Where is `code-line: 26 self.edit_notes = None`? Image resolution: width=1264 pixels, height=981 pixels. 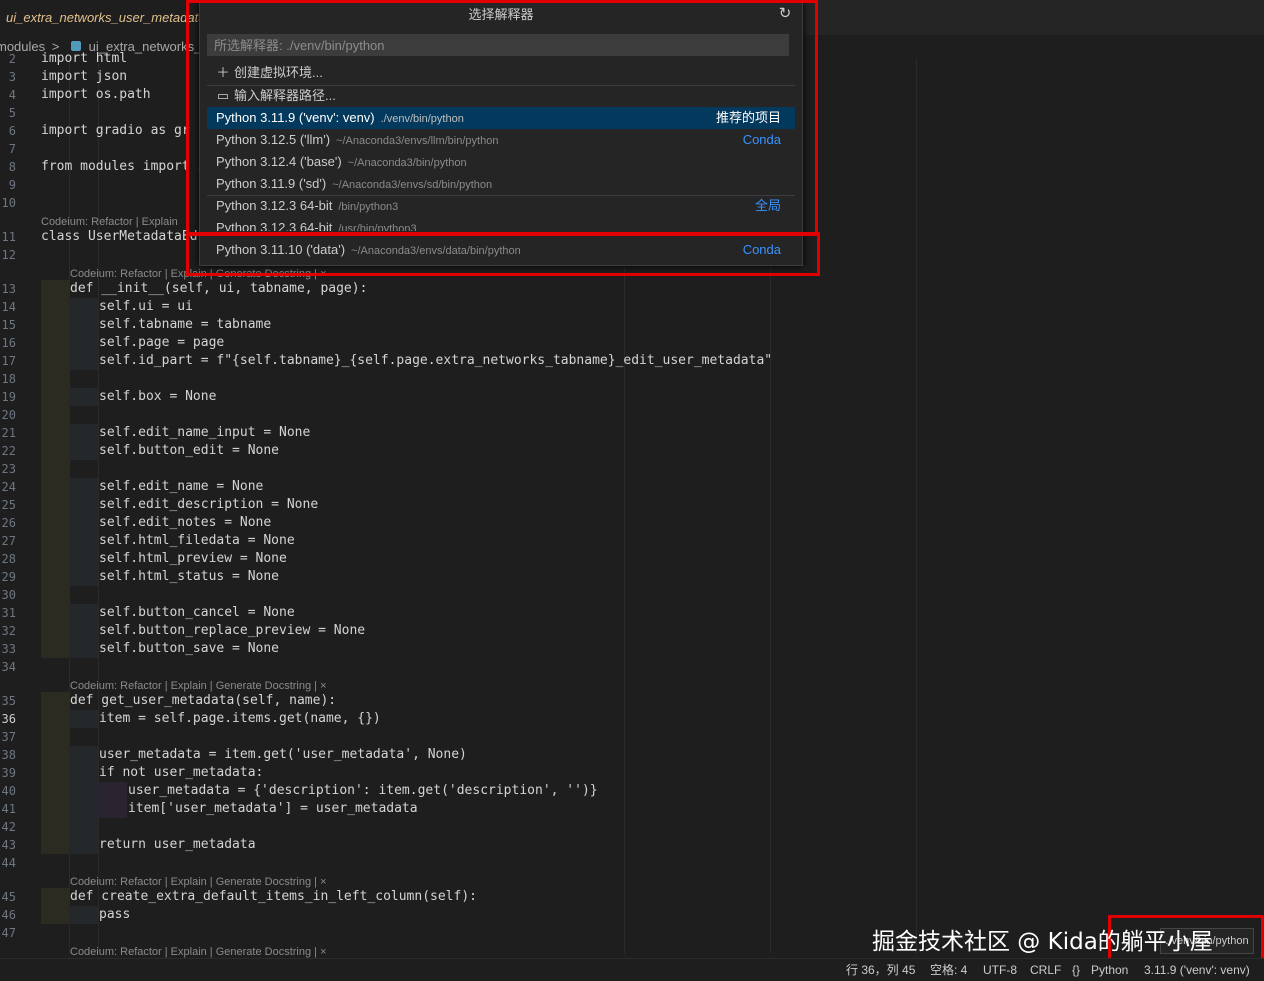 code-line: 26 self.edit_notes = None is located at coordinates (632, 523).